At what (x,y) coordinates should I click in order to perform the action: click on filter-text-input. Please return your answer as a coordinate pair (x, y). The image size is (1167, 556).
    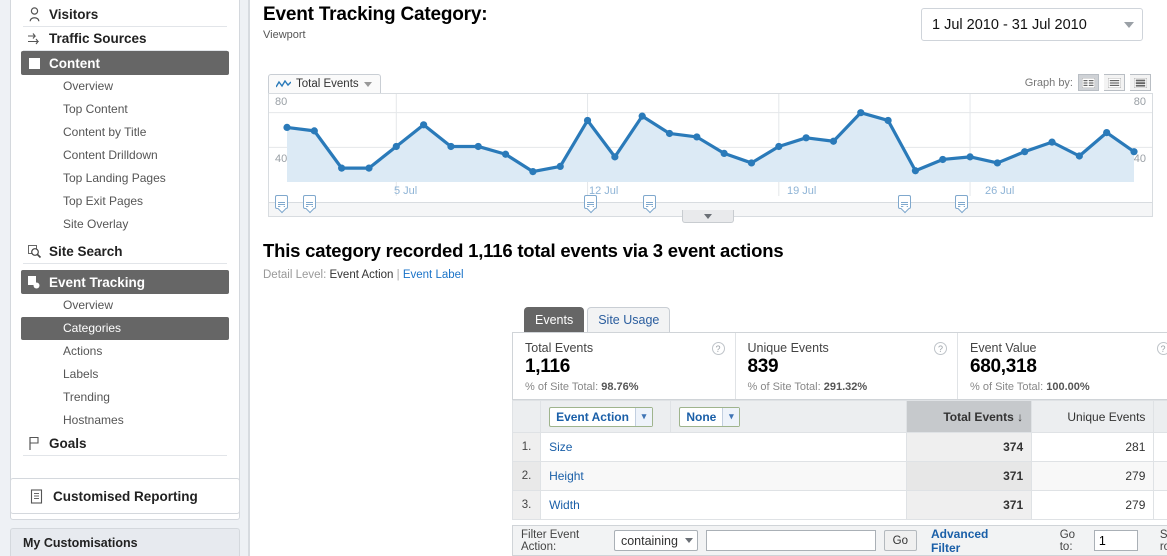
    Looking at the image, I should click on (790, 540).